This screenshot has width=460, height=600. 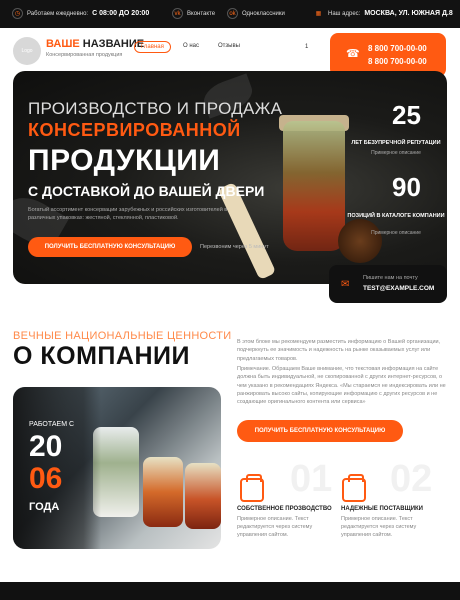 I want to click on social-vk-label: Вконтакте, so click(x=201, y=13).